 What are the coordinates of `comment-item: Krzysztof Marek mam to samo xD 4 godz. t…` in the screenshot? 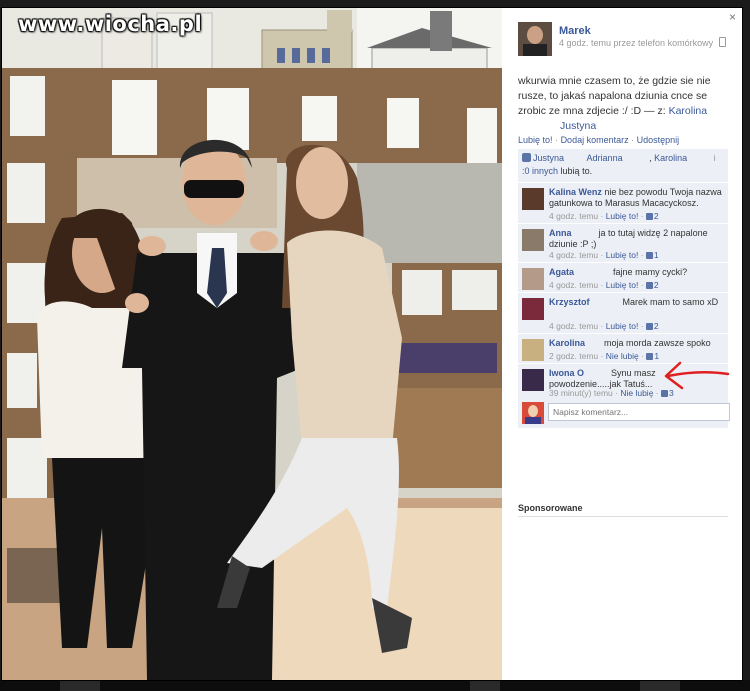 It's located at (623, 313).